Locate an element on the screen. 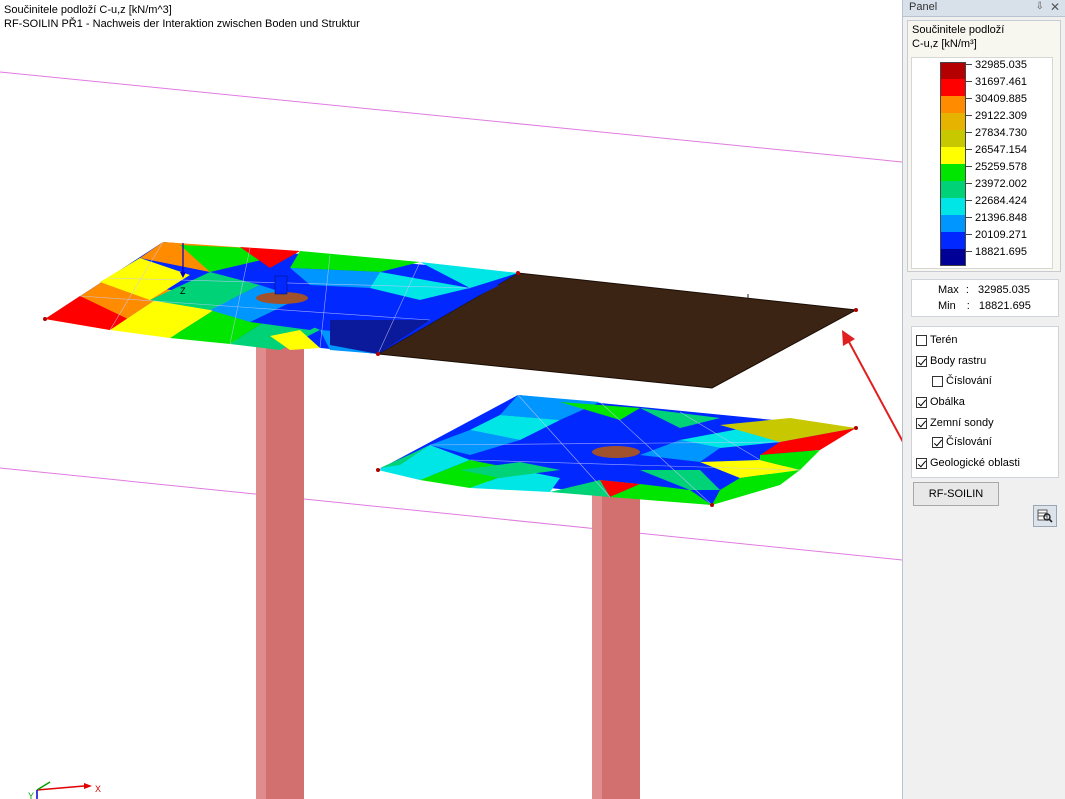  max-value: 32985.035 is located at coordinates (1003, 290).